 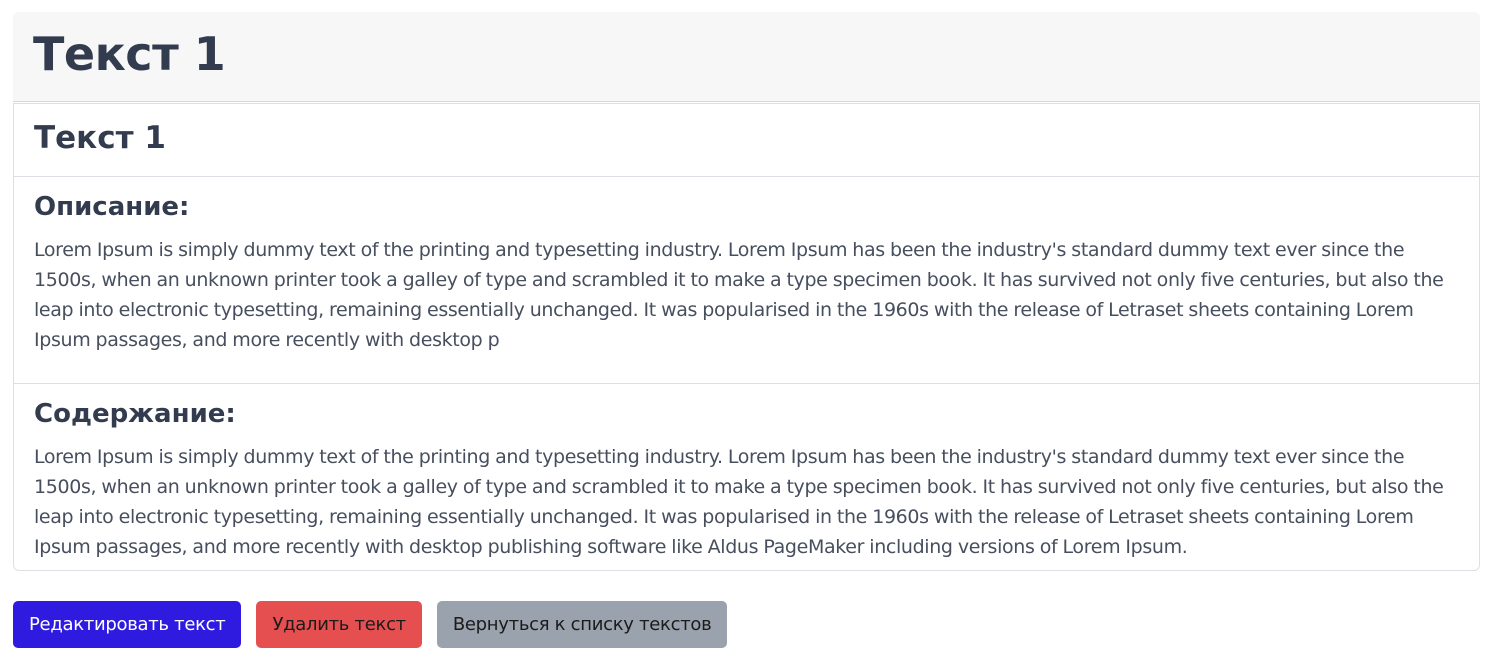 What do you see at coordinates (100, 138) in the screenshot?
I see `card-title: Текст 1` at bounding box center [100, 138].